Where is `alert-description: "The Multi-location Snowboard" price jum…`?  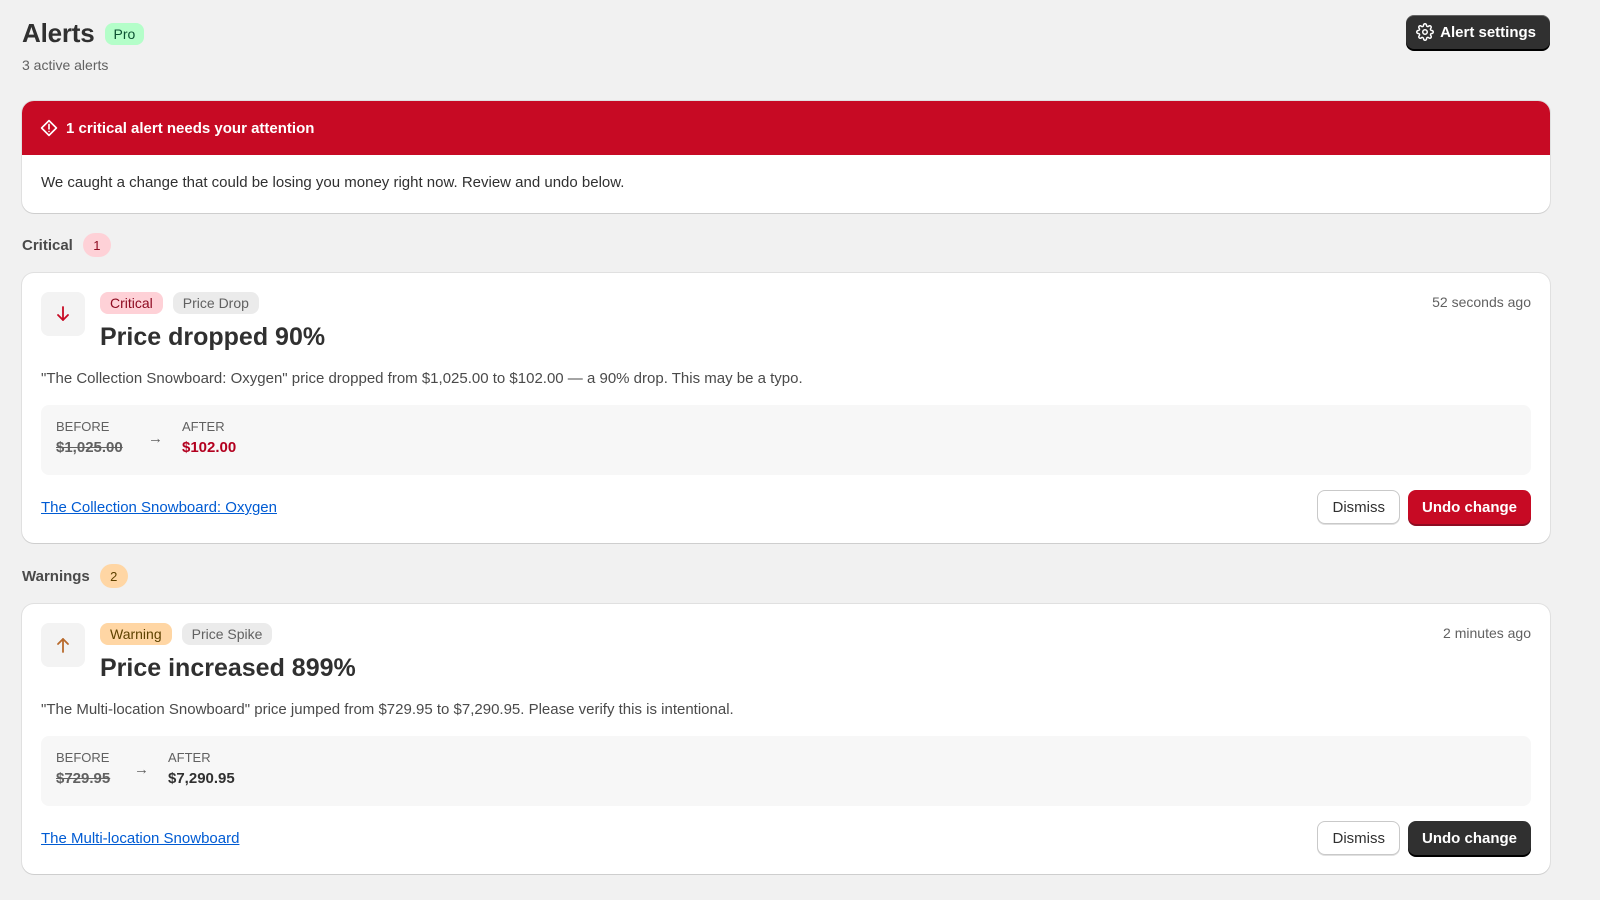
alert-description: "The Multi-location Snowboard" price jum… is located at coordinates (387, 709).